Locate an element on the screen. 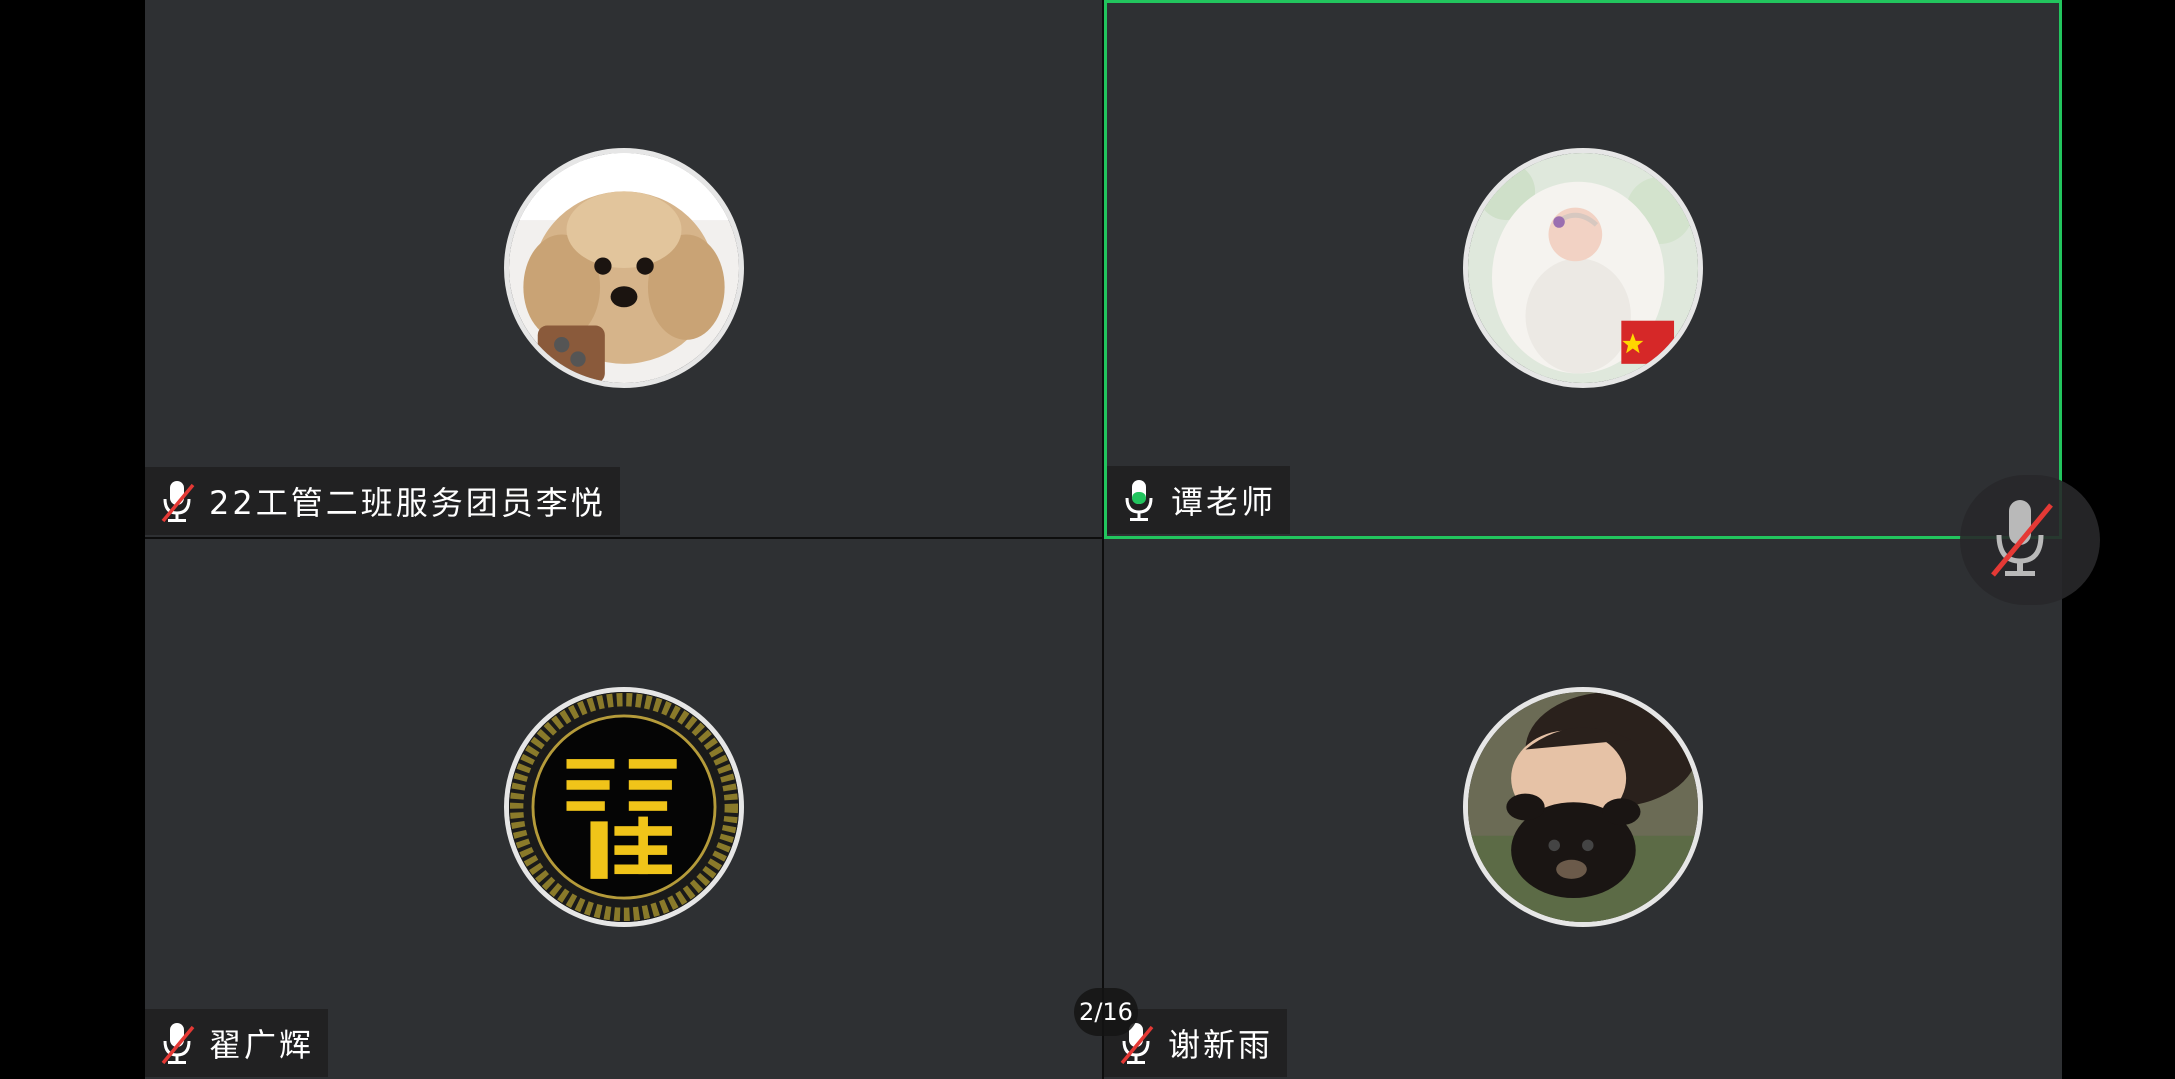 Image resolution: width=2175 pixels, height=1079 pixels. participant-nameplate: 22工管二班服务团员李悦 is located at coordinates (382, 501).